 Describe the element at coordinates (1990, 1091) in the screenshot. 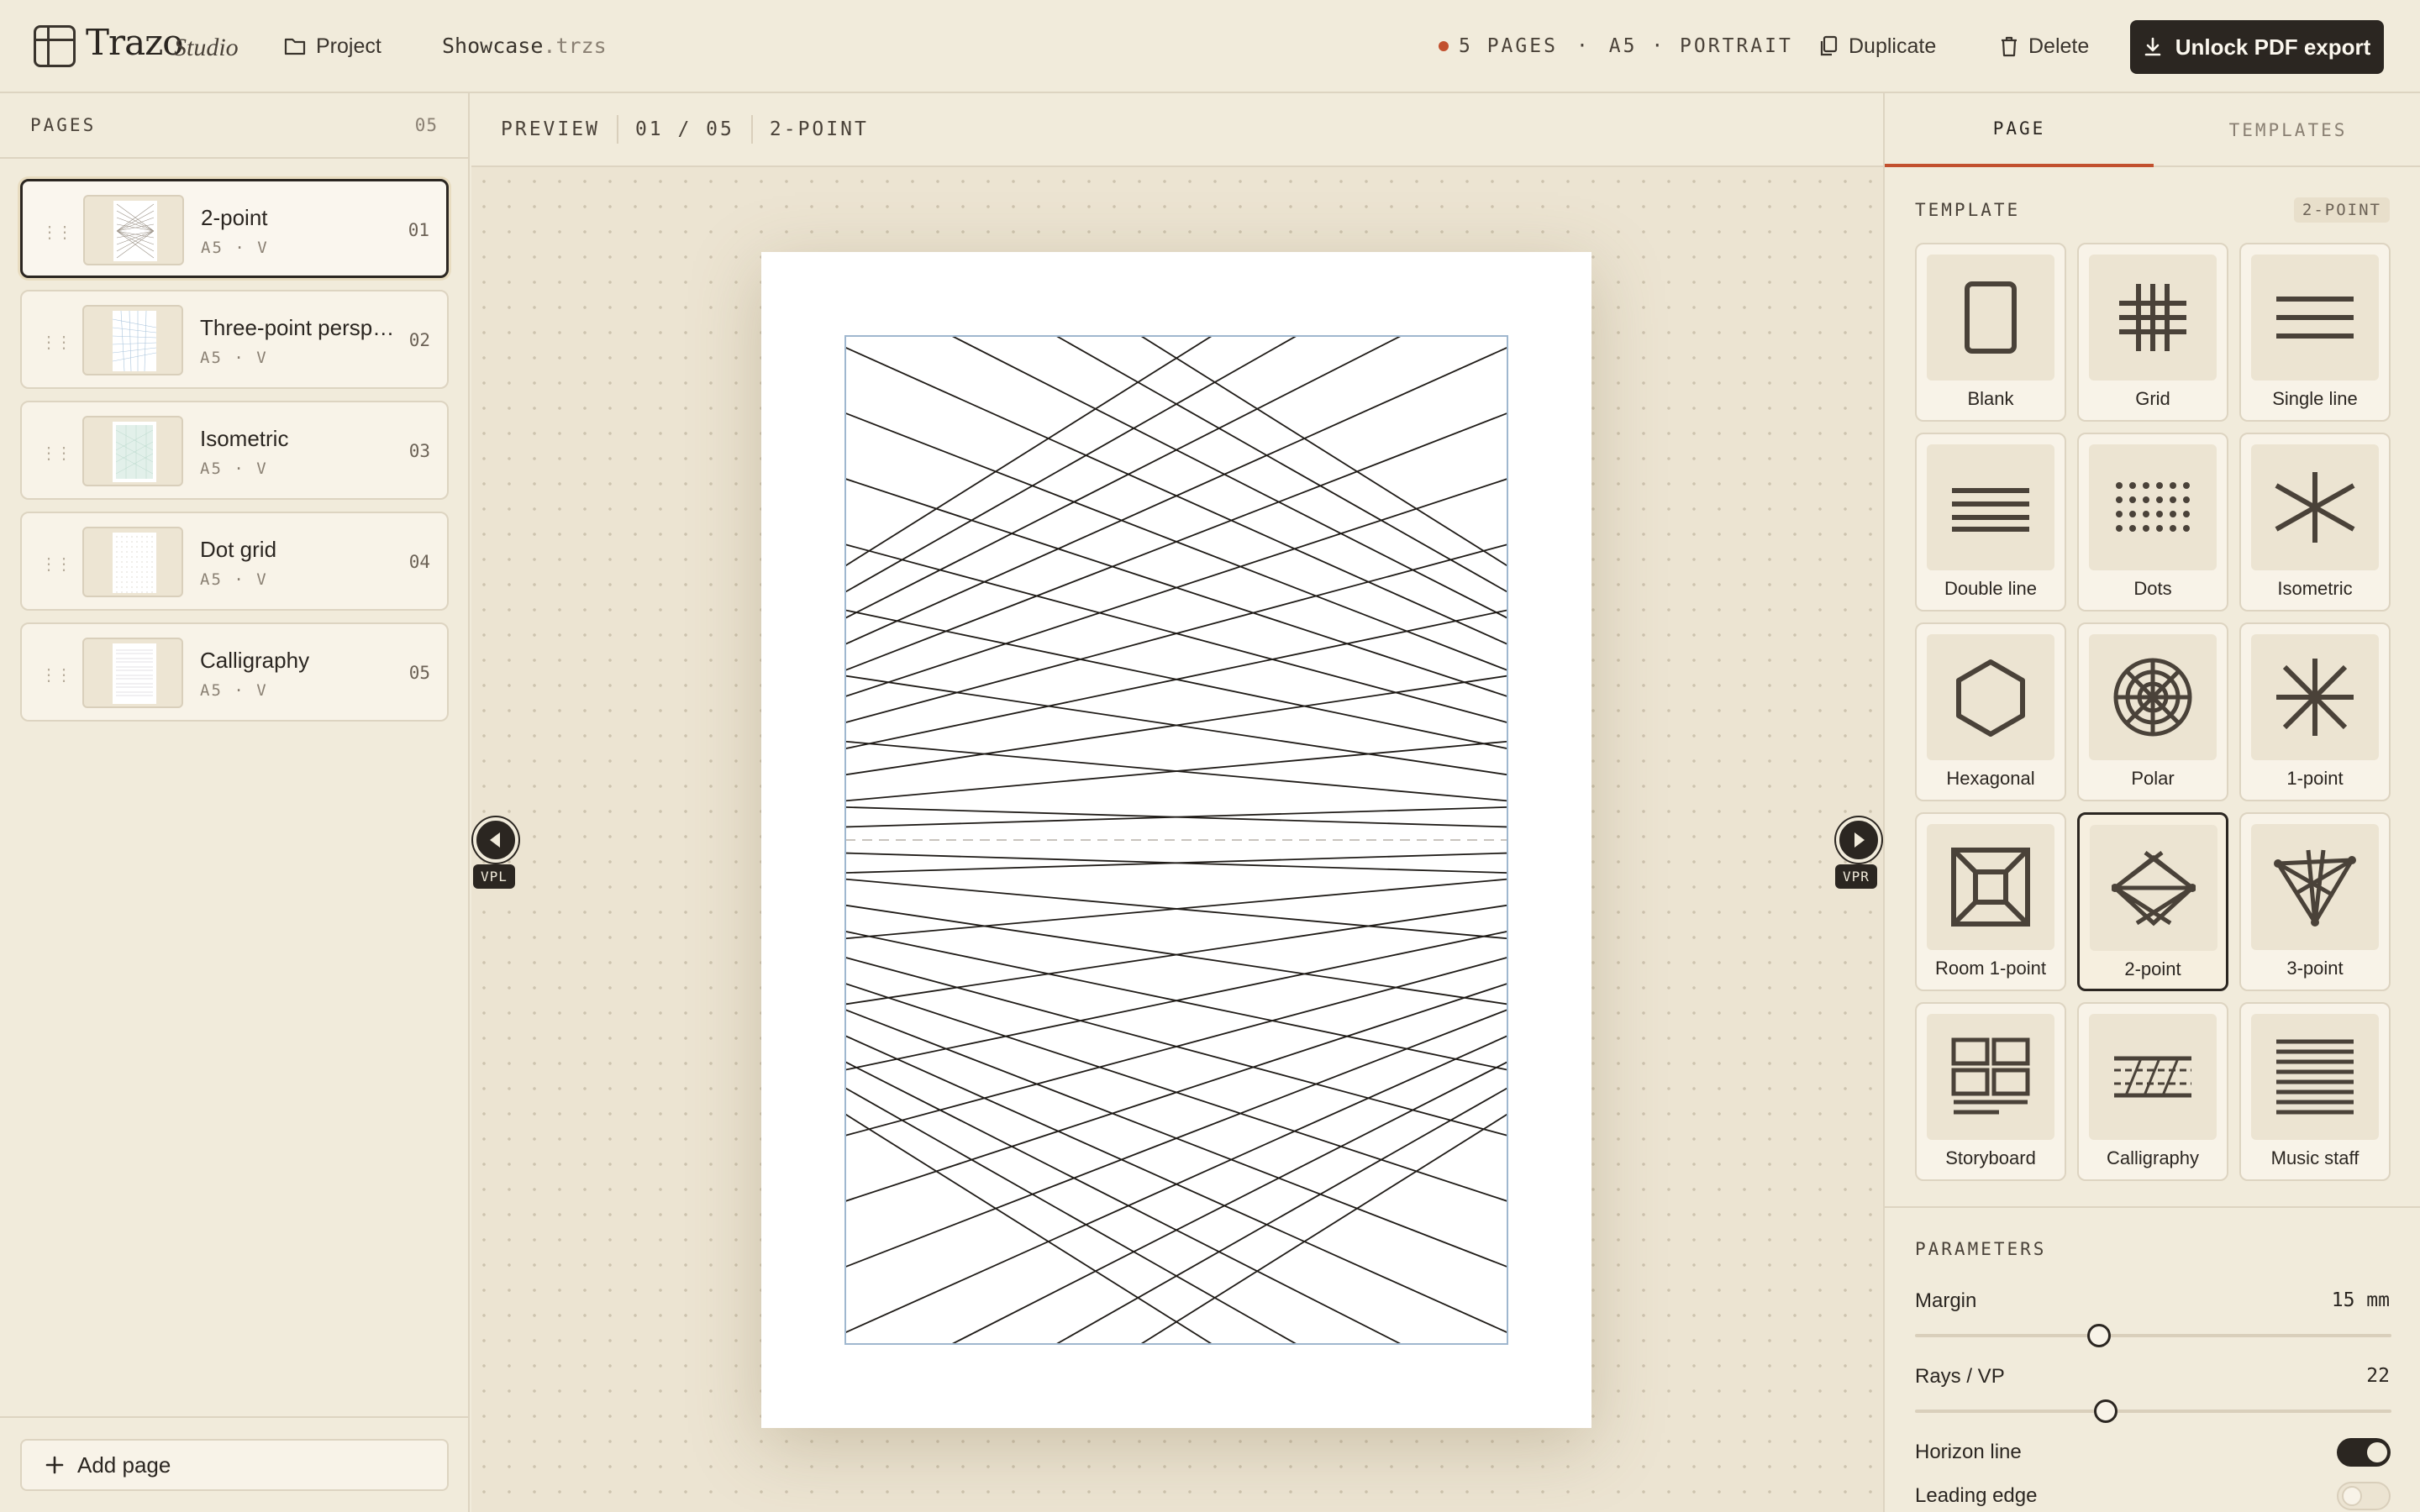

I see `template-storyboard: Storyboard` at that location.